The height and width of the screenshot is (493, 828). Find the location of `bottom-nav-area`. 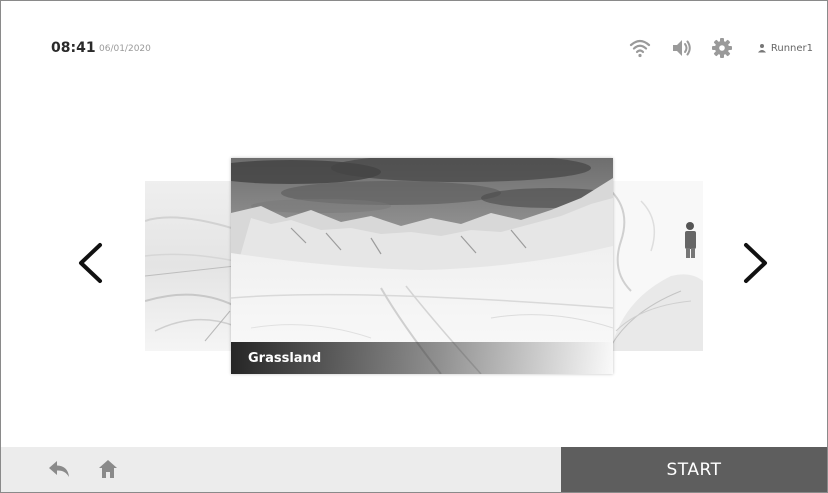

bottom-nav-area is located at coordinates (281, 469).